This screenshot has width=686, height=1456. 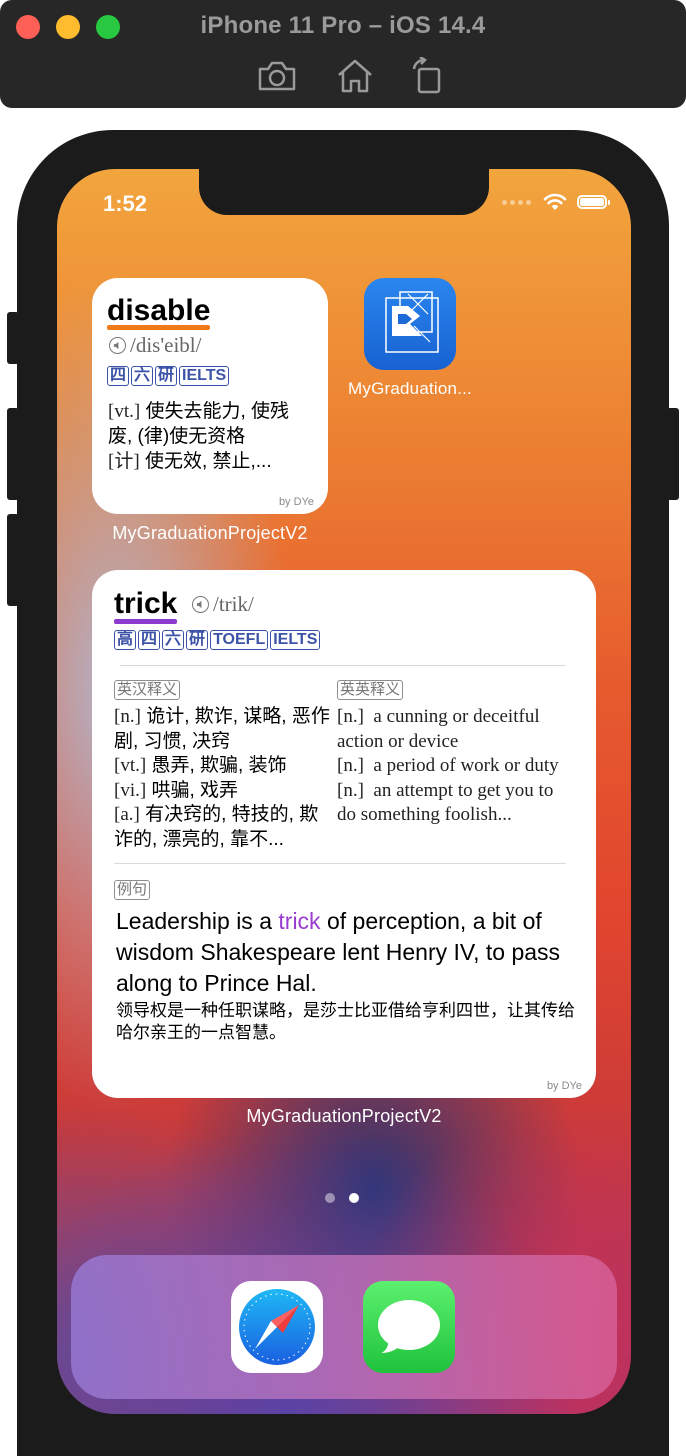 I want to click on home-button, so click(x=355, y=76).